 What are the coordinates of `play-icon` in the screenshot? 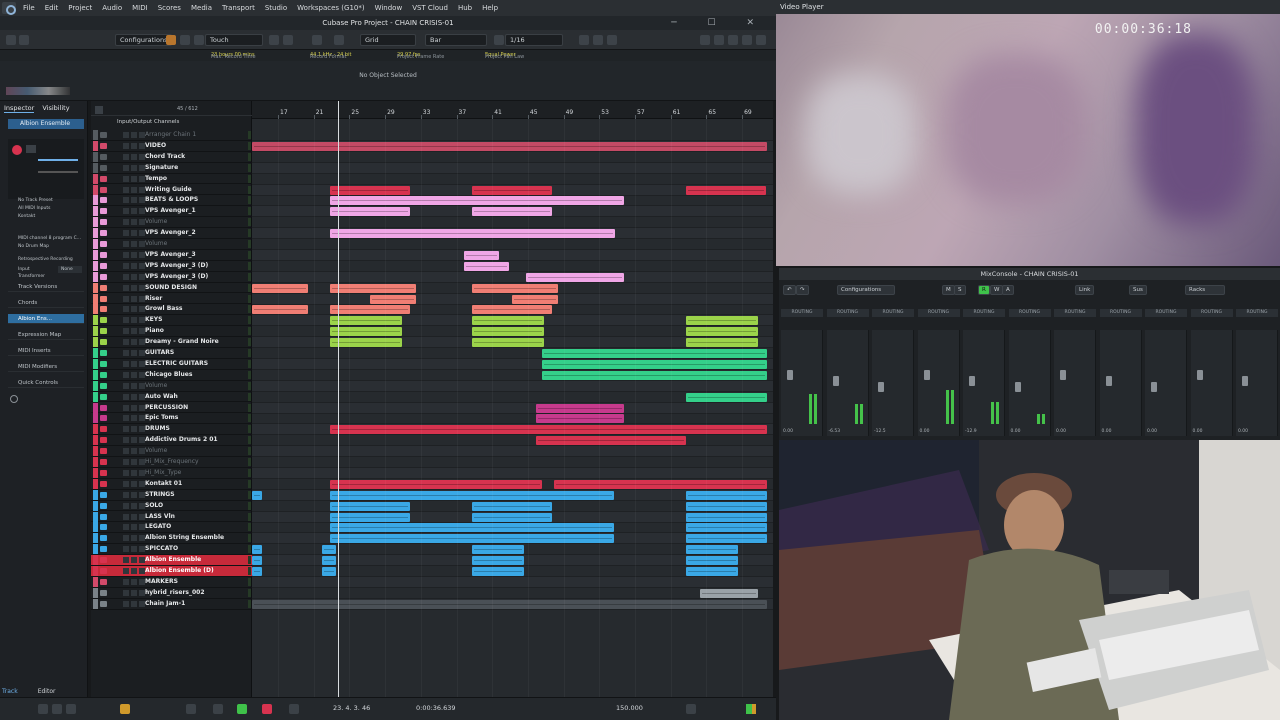 It's located at (242, 709).